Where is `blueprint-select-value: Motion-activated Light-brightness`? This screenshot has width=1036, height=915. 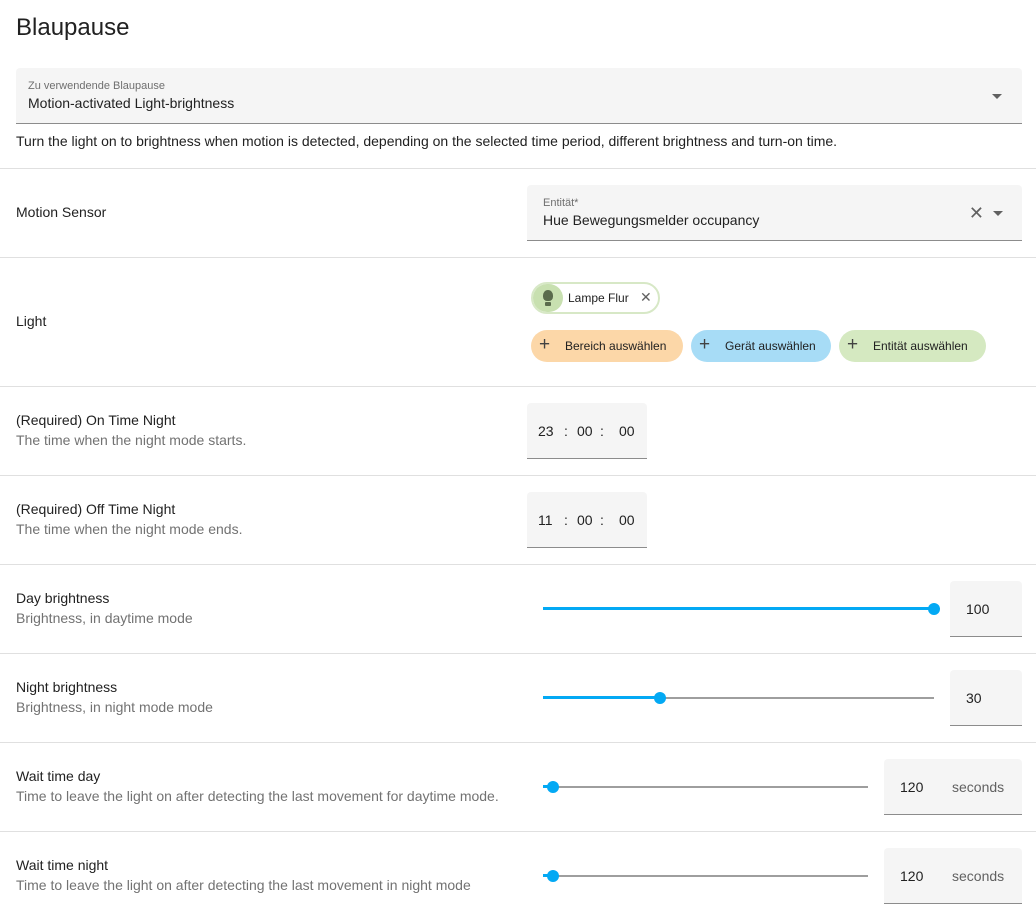
blueprint-select-value: Motion-activated Light-brightness is located at coordinates (131, 103).